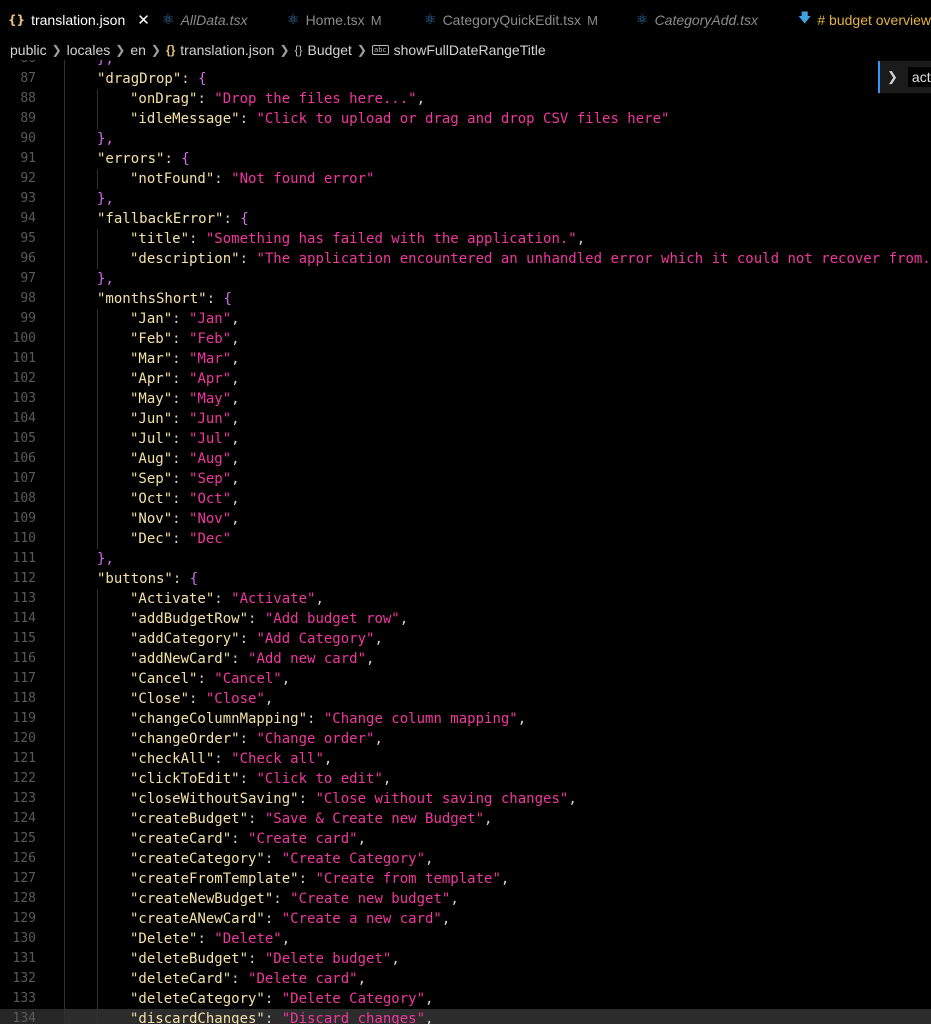 Image resolution: width=931 pixels, height=1024 pixels. What do you see at coordinates (465, 859) in the screenshot?
I see `code-line: 126 "createCategory": "Create Category",` at bounding box center [465, 859].